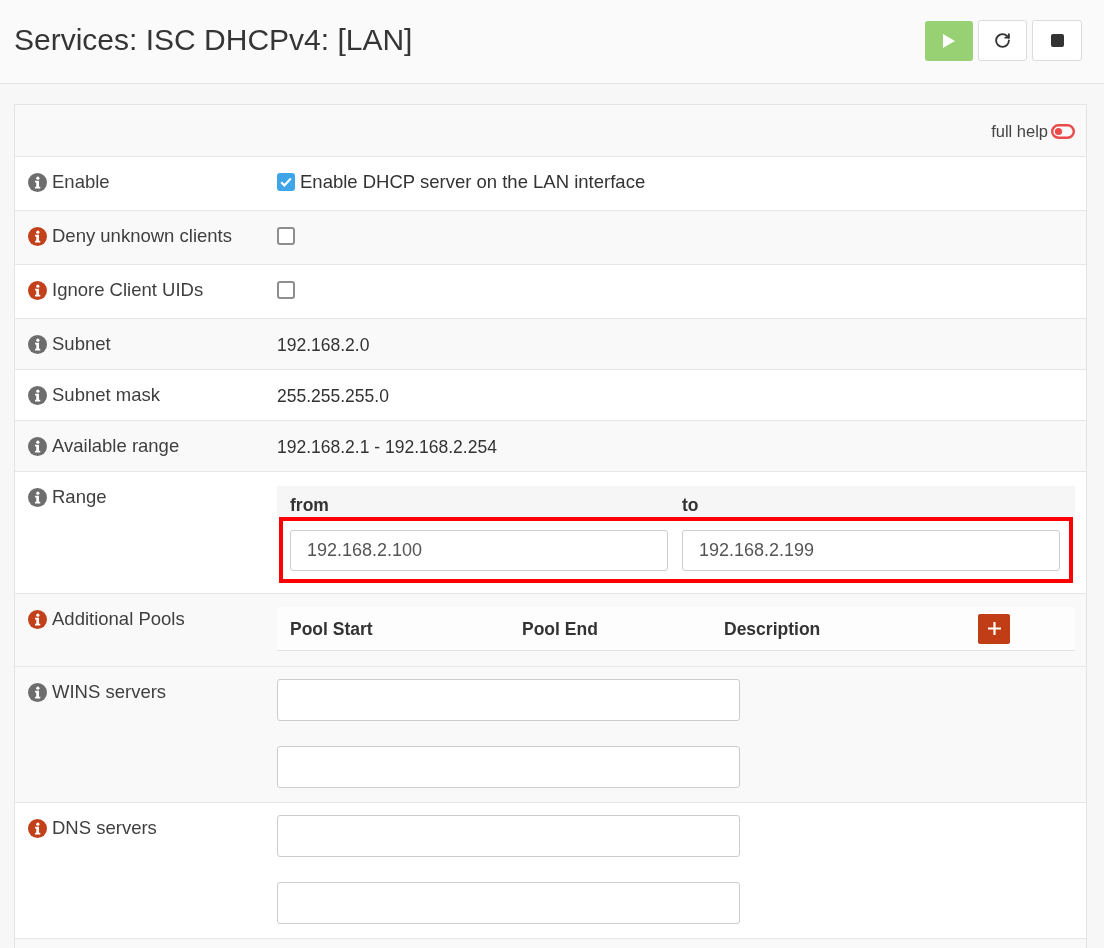  Describe the element at coordinates (79, 497) in the screenshot. I see `field-label: Range` at that location.